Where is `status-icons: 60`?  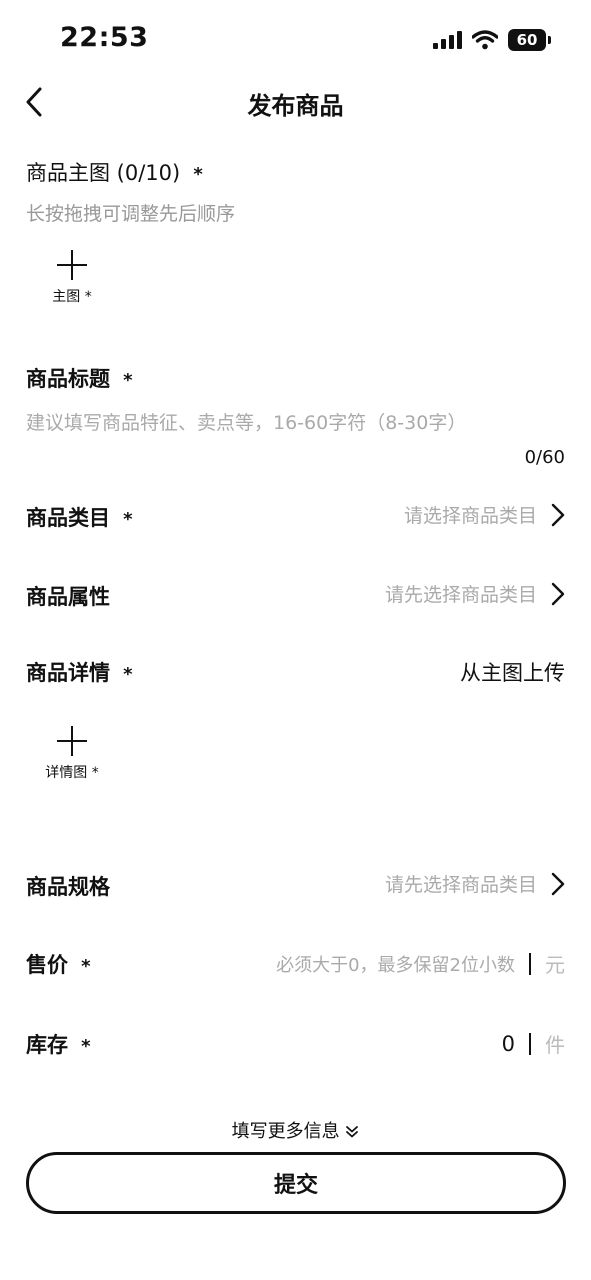
status-icons: 60 is located at coordinates (492, 40).